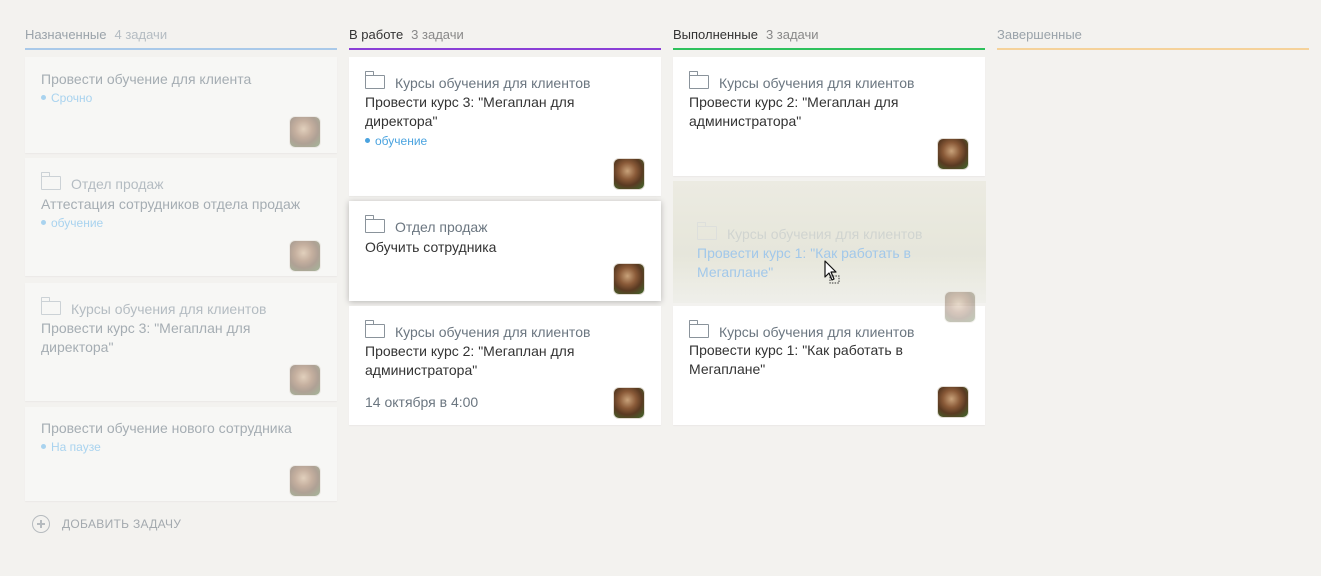 Image resolution: width=1321 pixels, height=576 pixels. Describe the element at coordinates (141, 34) in the screenshot. I see `column-count: 4 задачи` at that location.